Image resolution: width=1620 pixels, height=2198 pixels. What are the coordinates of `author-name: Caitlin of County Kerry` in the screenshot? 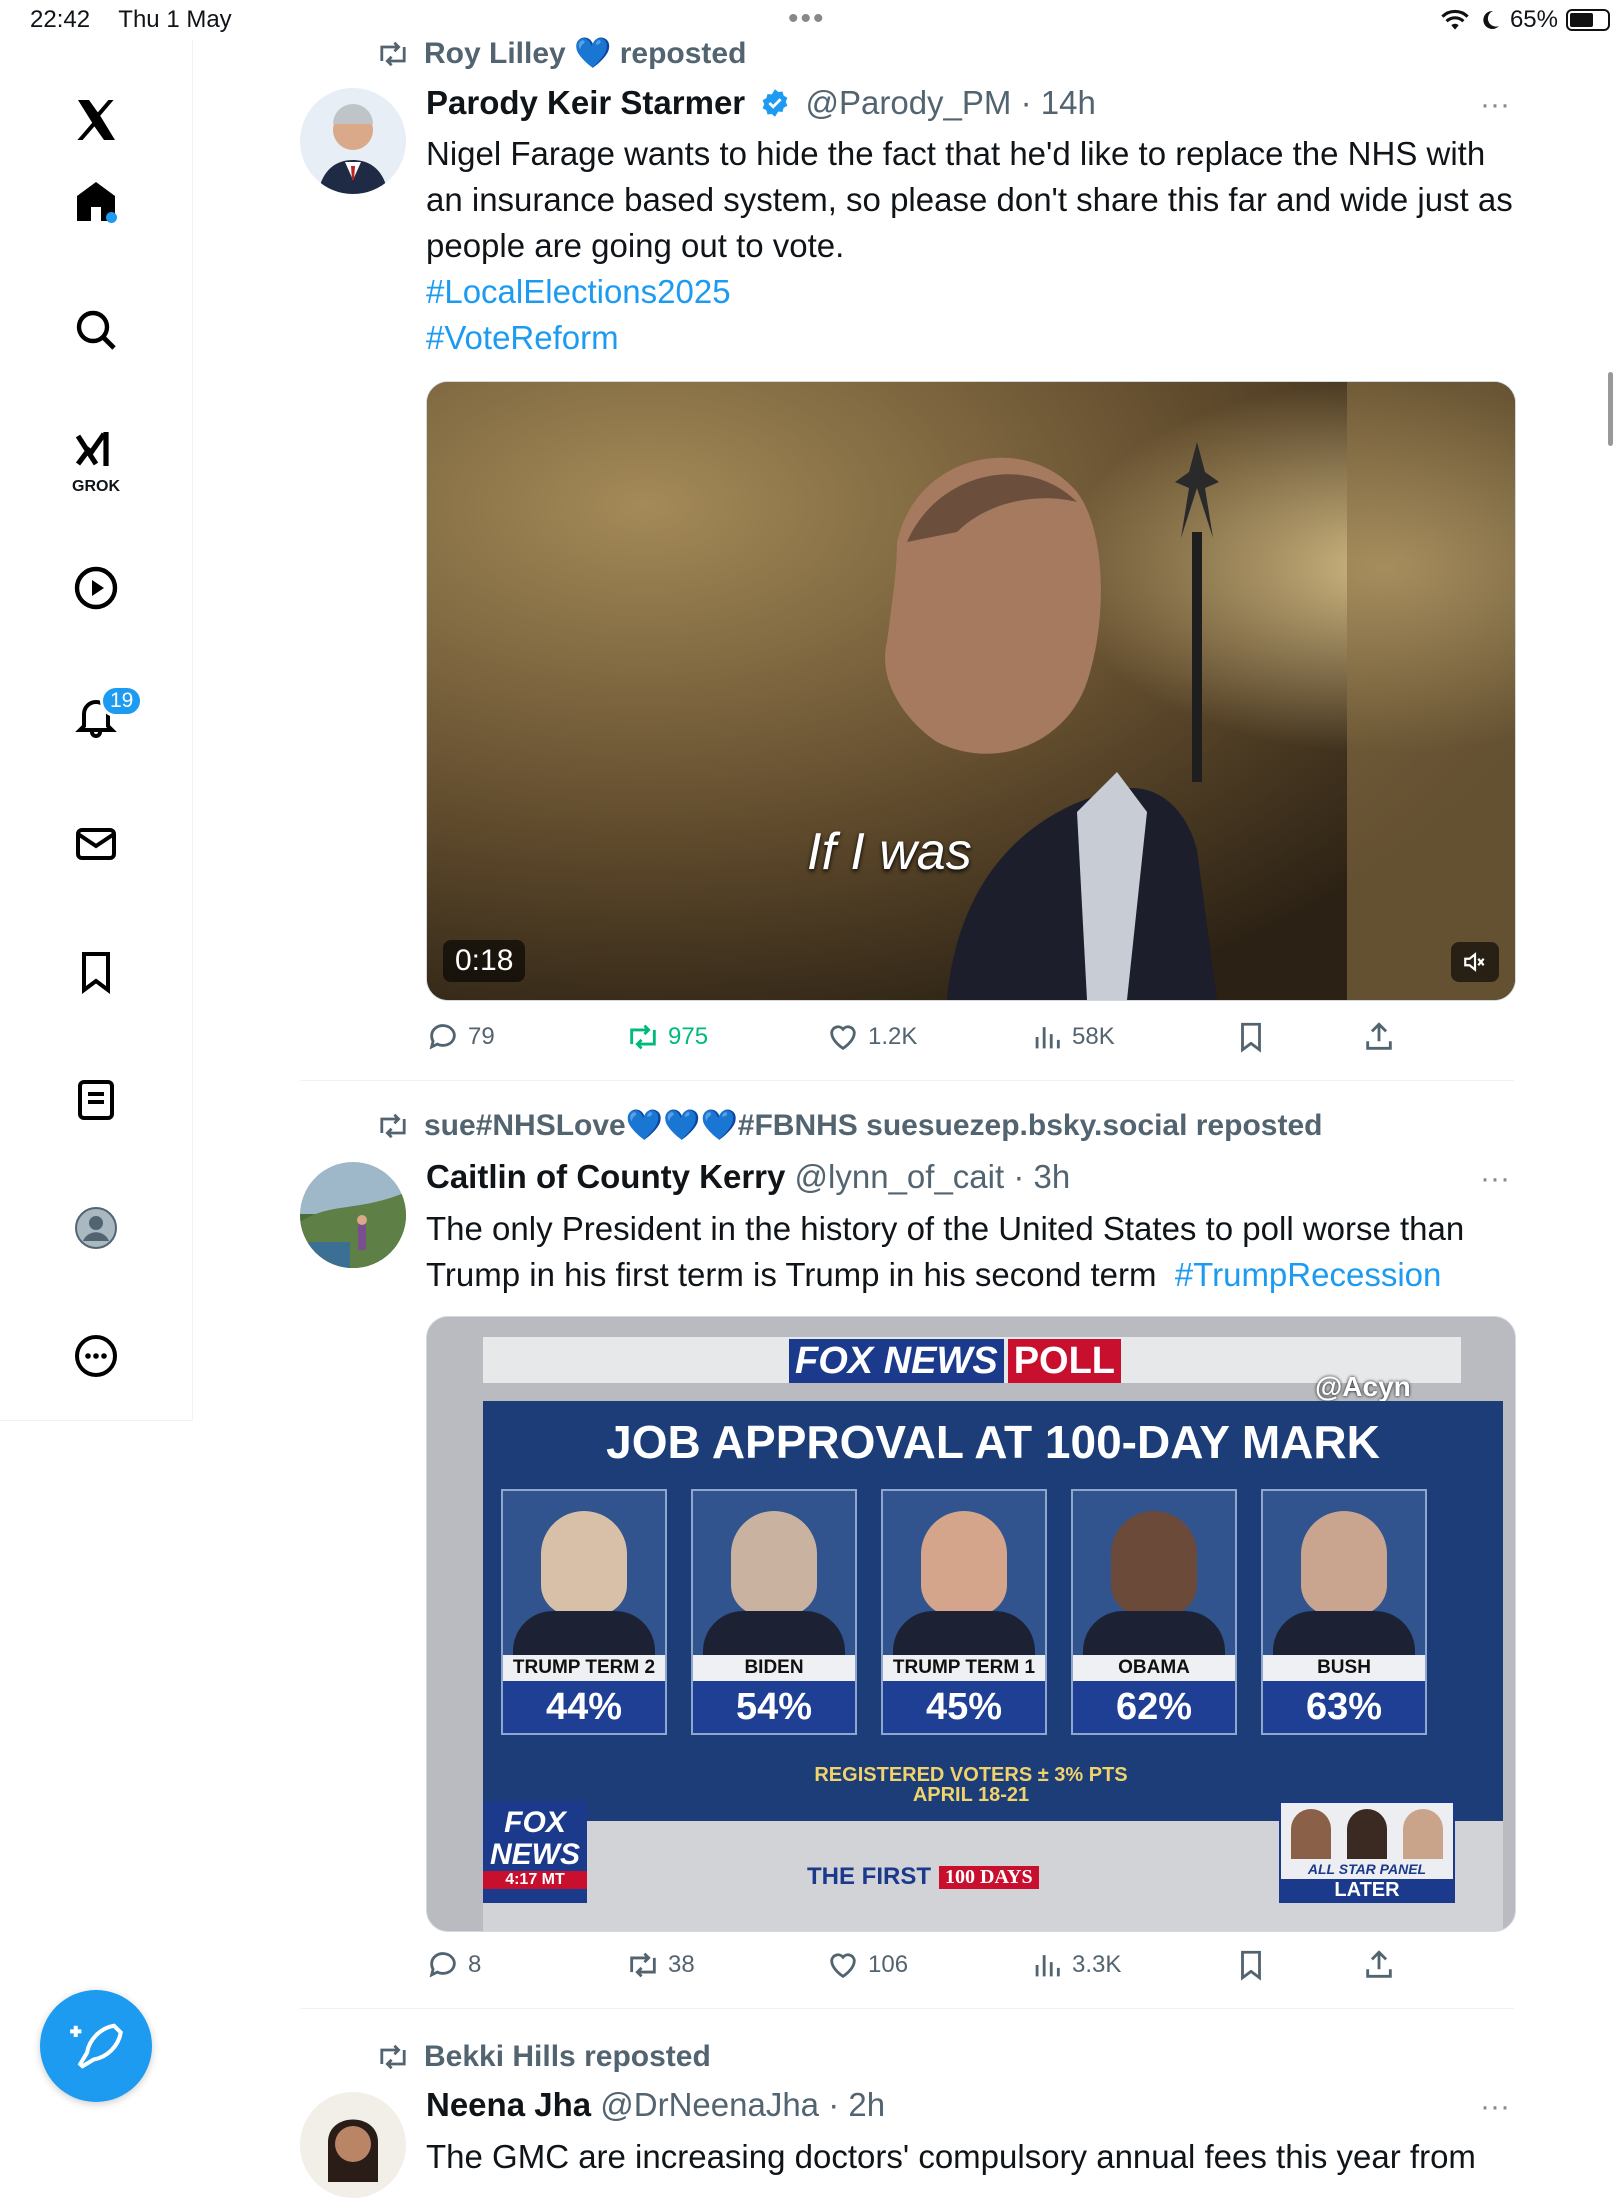 It's located at (605, 1176).